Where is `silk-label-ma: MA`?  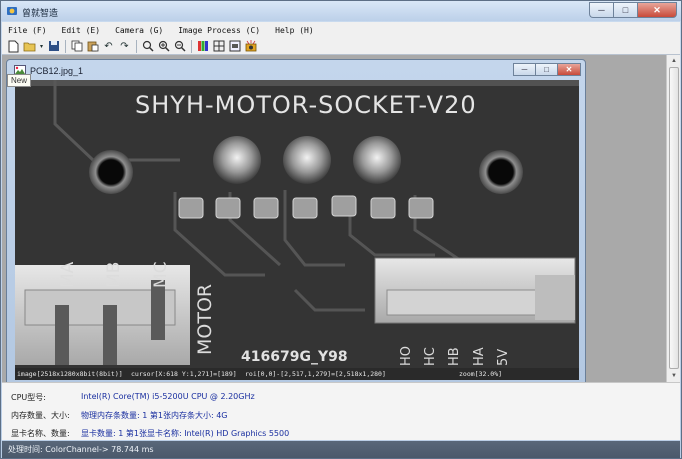 silk-label-ma: MA is located at coordinates (68, 274).